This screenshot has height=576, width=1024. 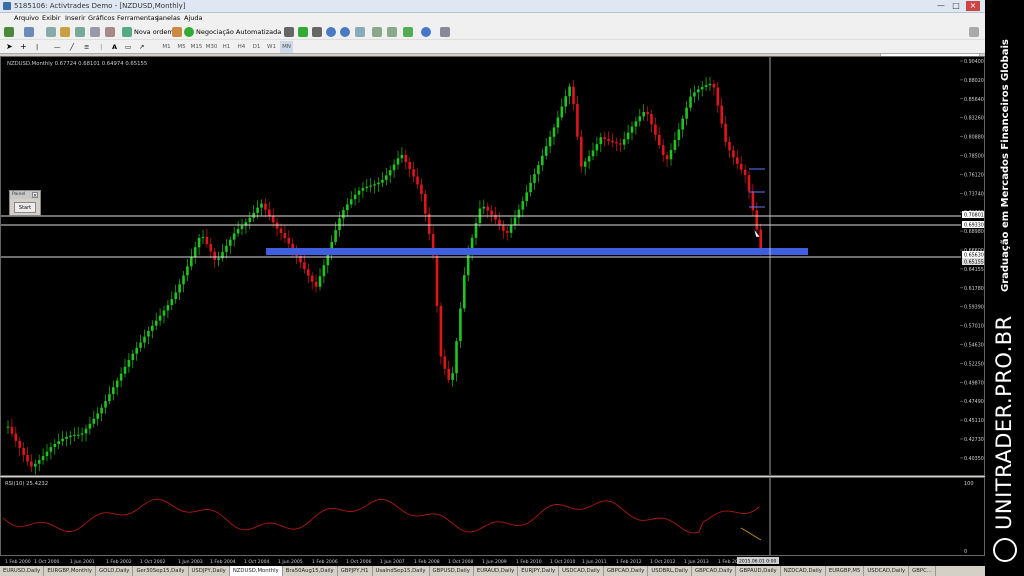 What do you see at coordinates (1005, 550) in the screenshot?
I see `brand-logo-icon` at bounding box center [1005, 550].